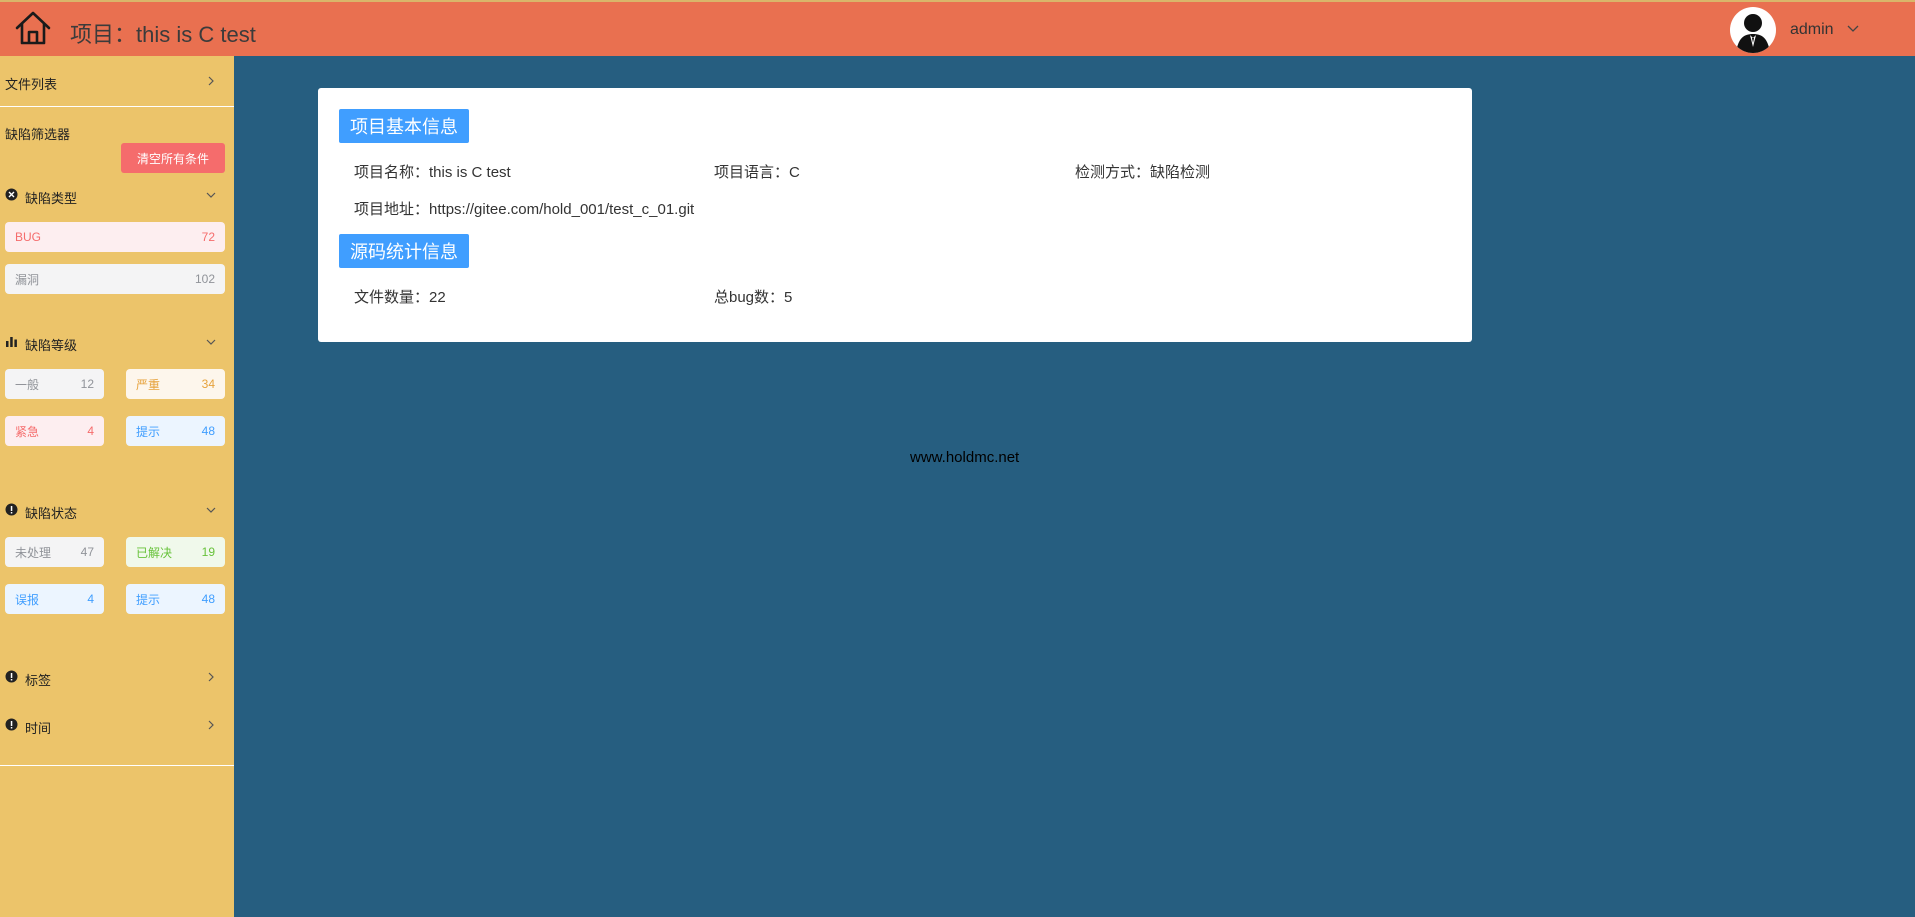 The height and width of the screenshot is (917, 1915). Describe the element at coordinates (117, 348) in the screenshot. I see `section-defect-level: 缺陷等级` at that location.